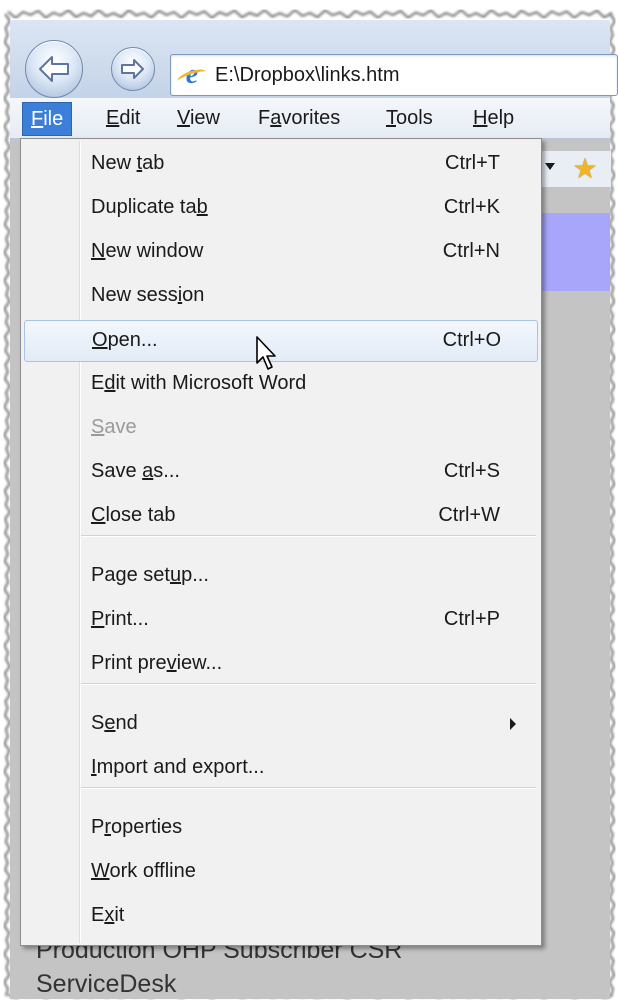 The width and height of the screenshot is (618, 1002). I want to click on menu-item-shortcut: Ctrl+K, so click(471, 207).